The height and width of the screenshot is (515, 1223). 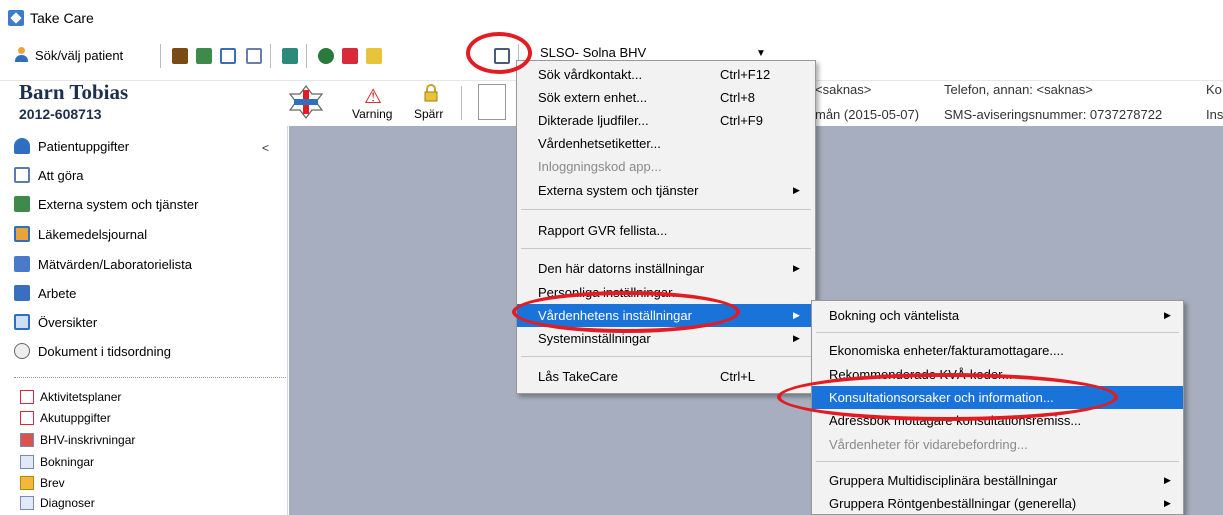 What do you see at coordinates (228, 56) in the screenshot?
I see `grid-icon` at bounding box center [228, 56].